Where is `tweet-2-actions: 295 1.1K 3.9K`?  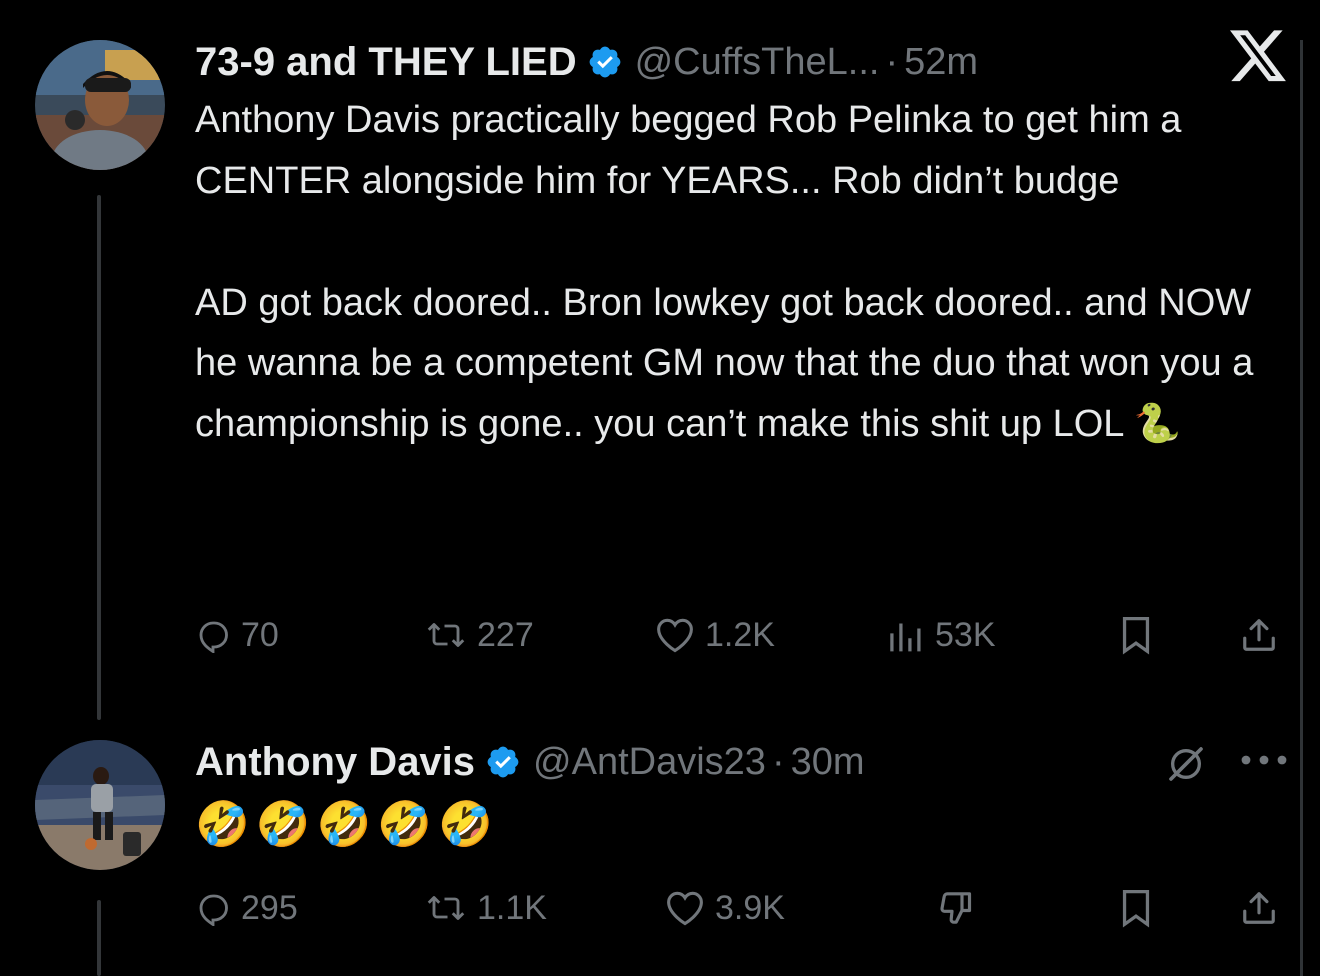
tweet-2-actions: 295 1.1K 3.9K is located at coordinates (742, 908).